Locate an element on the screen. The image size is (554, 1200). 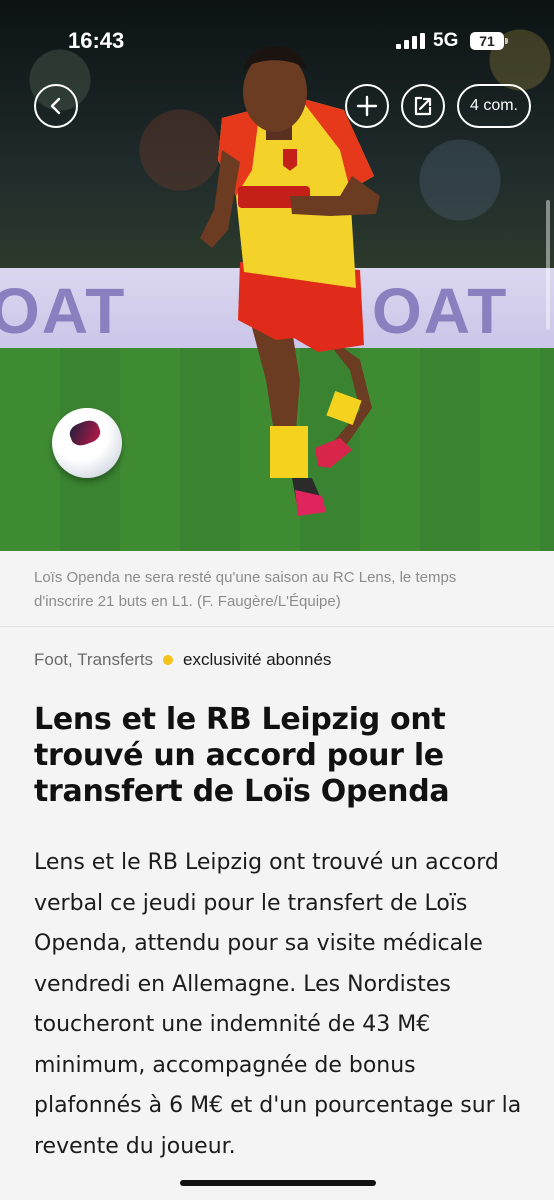
status-time: 16:43 is located at coordinates (96, 40).